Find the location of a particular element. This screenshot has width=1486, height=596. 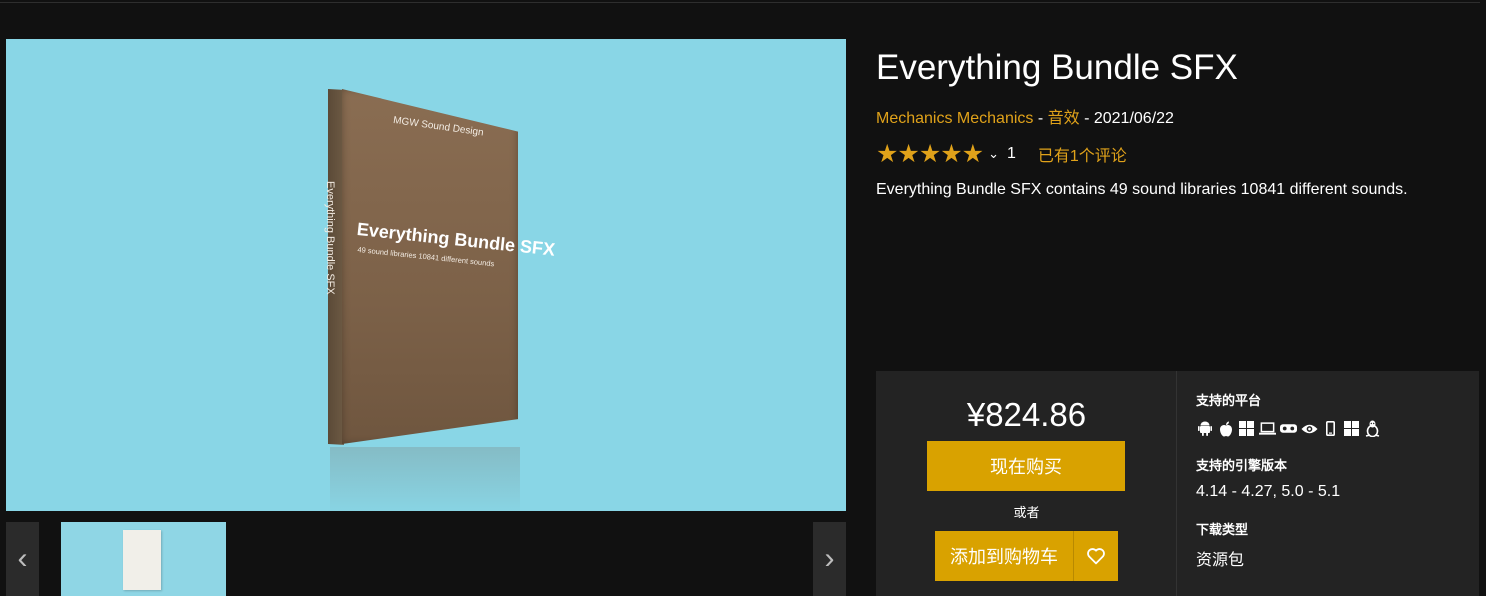

chevron-down-icon: ⌄ is located at coordinates (993, 154).